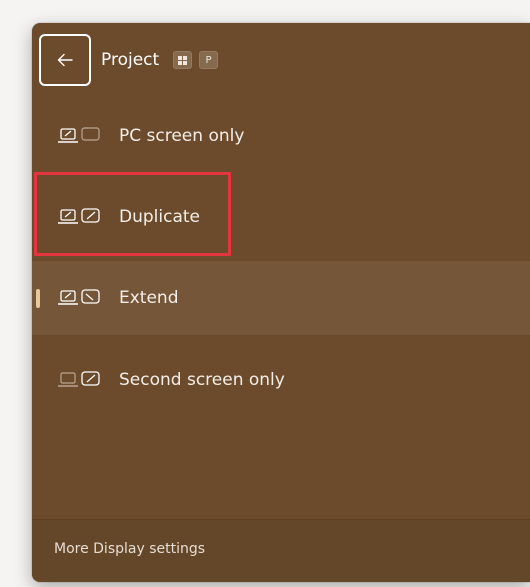 The image size is (530, 587). I want to click on pc-screen-only-icon, so click(79, 135).